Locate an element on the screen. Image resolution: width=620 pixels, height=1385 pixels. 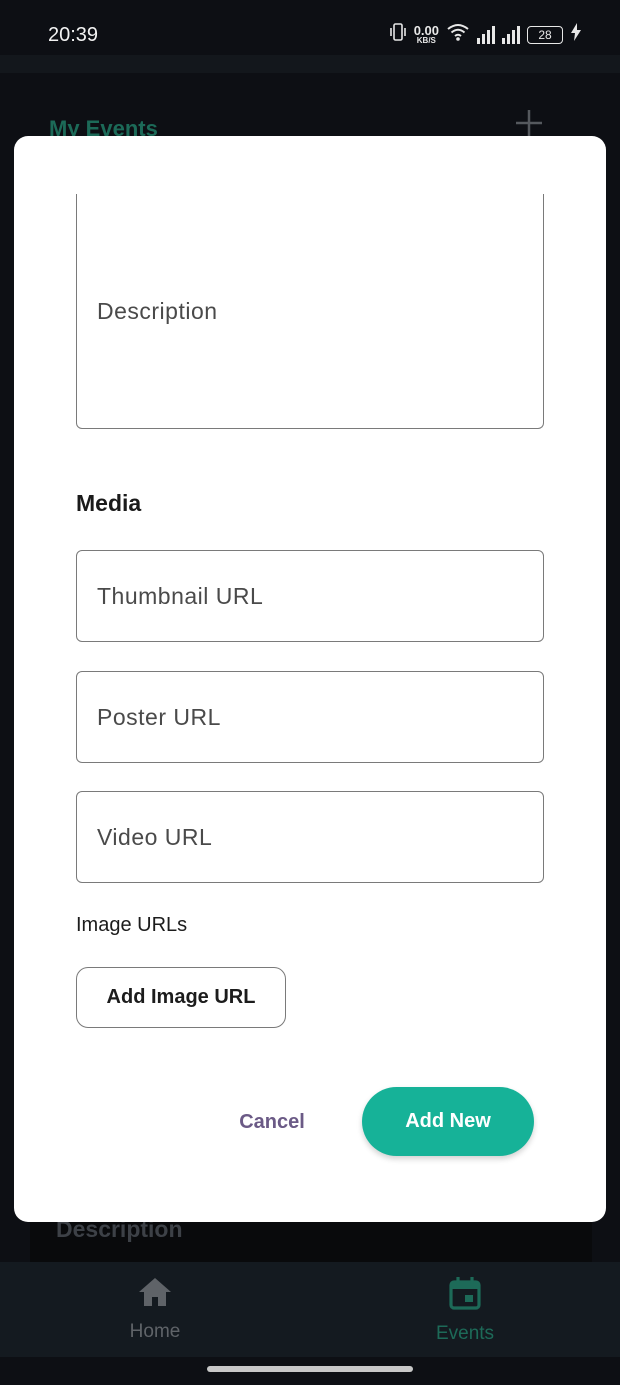
nav-item-events-label: Events is located at coordinates (465, 1333).